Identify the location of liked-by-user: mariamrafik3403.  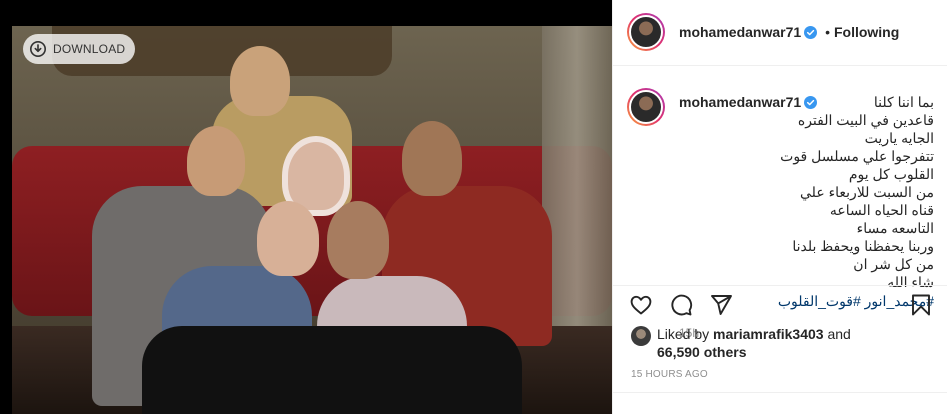
(768, 334).